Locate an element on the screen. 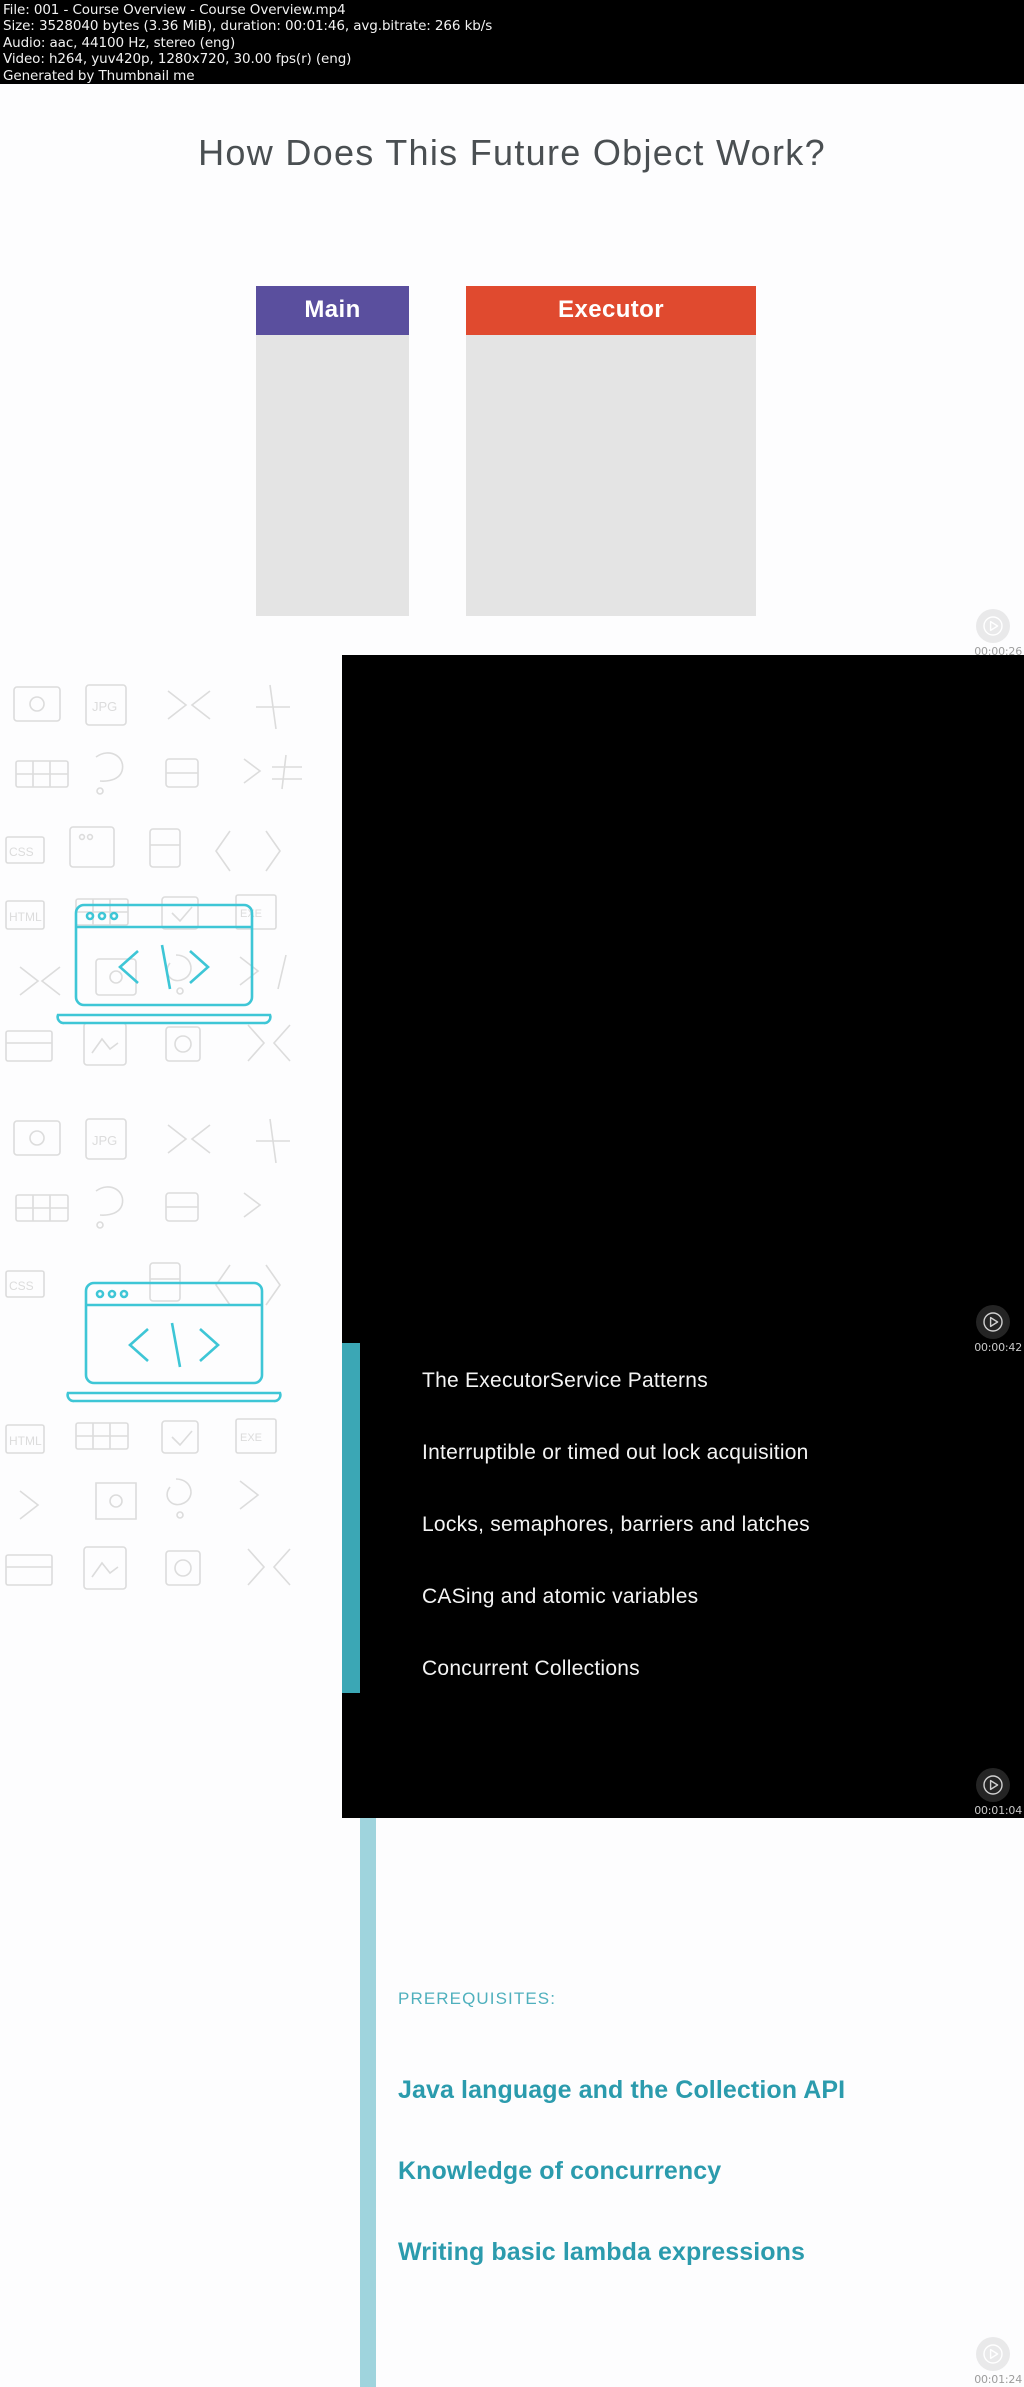 This screenshot has width=1024, height=2387. column-main-body is located at coordinates (332, 475).